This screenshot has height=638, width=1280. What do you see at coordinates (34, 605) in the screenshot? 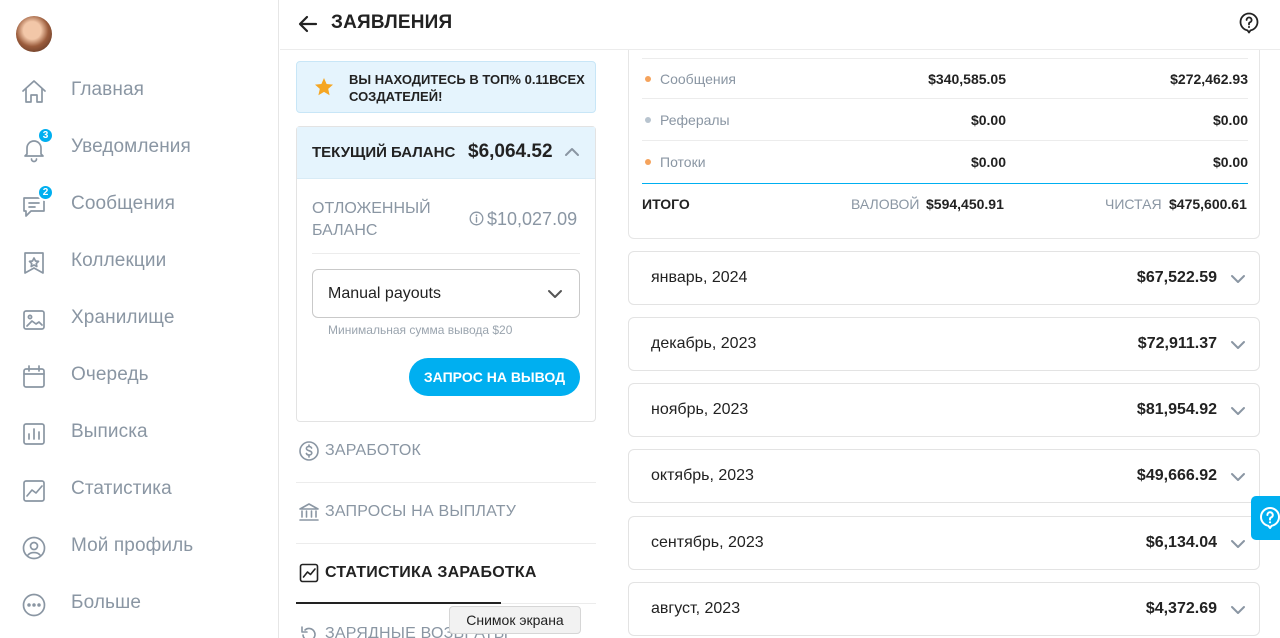
I see `more-icon` at bounding box center [34, 605].